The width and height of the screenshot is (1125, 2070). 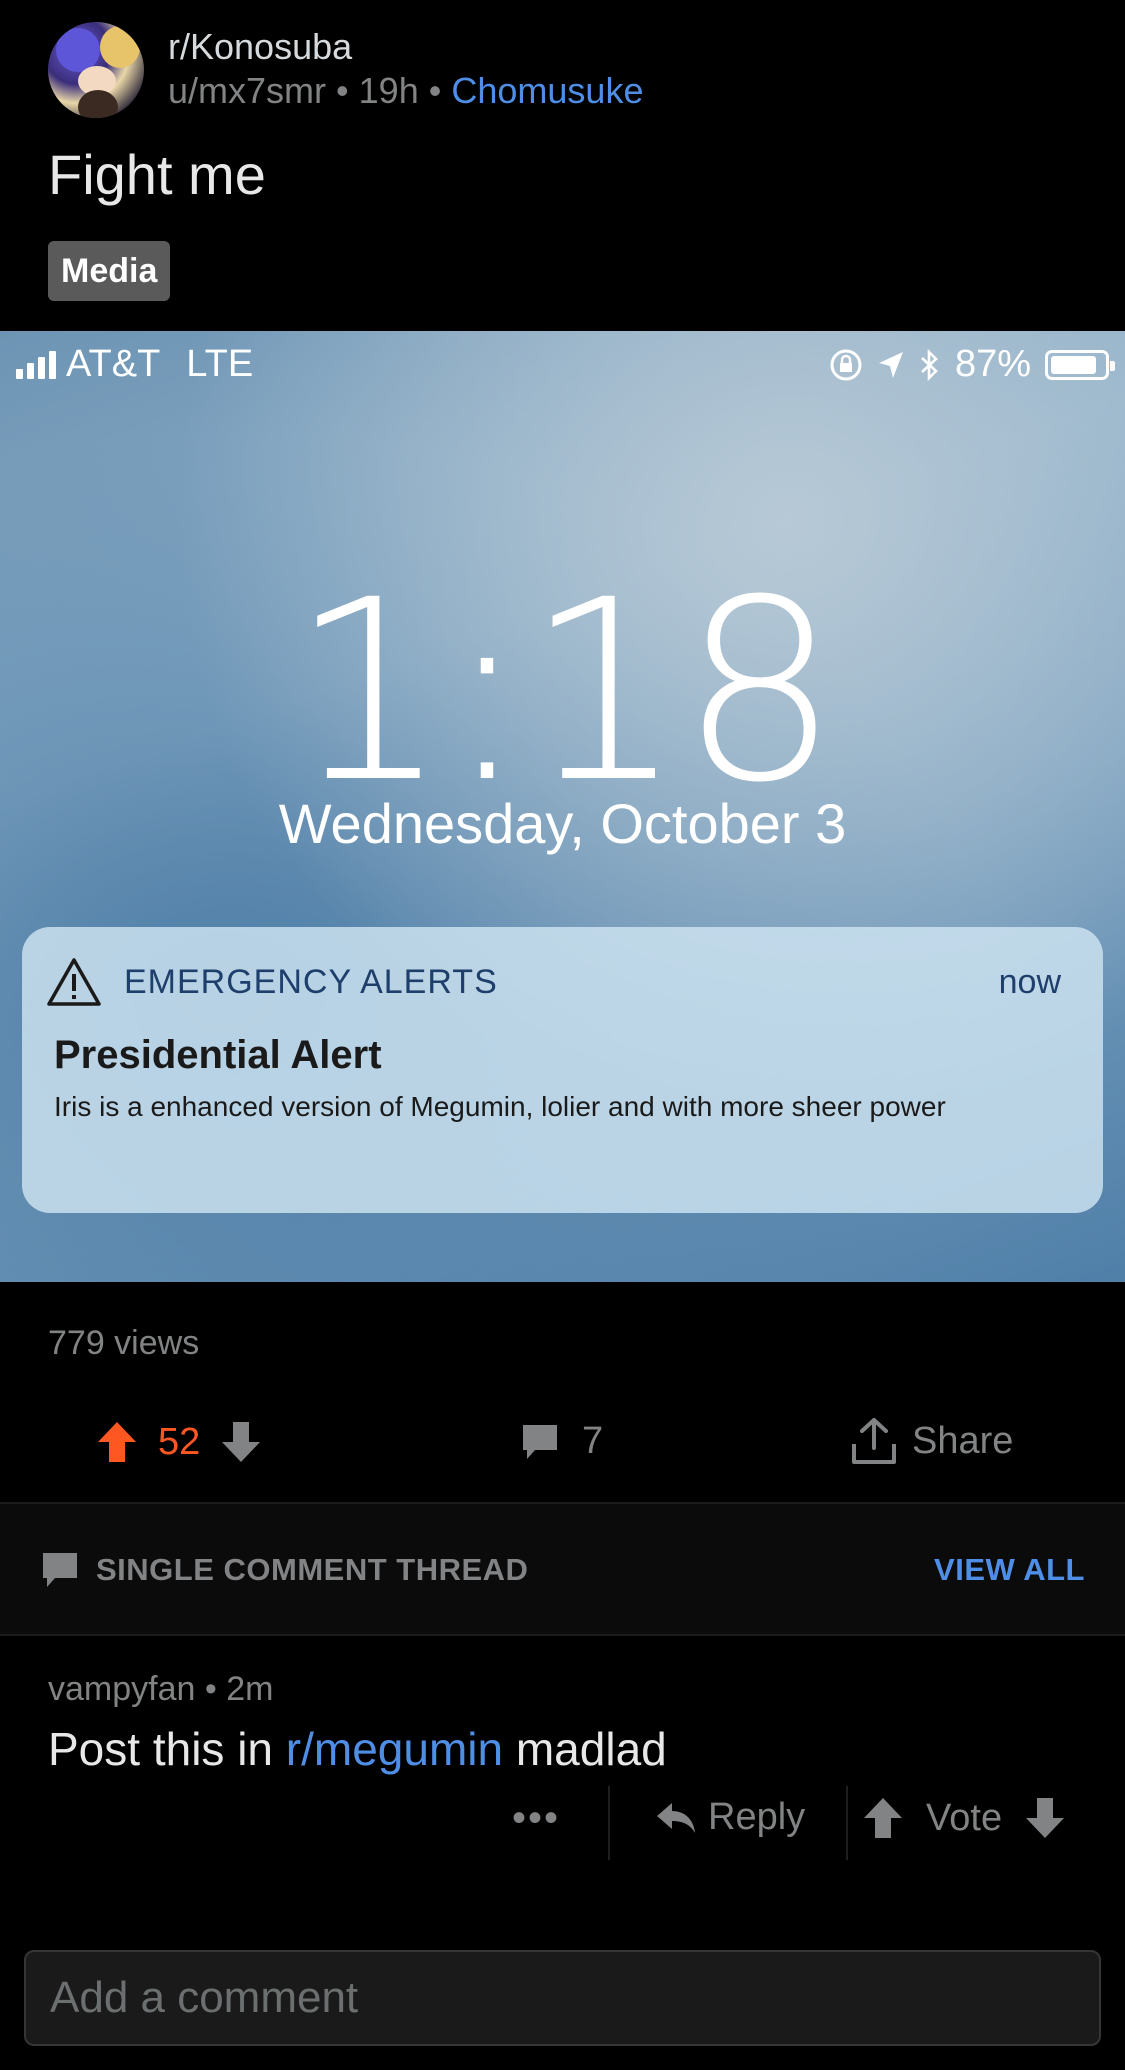 I want to click on post-score: 52, so click(x=179, y=1441).